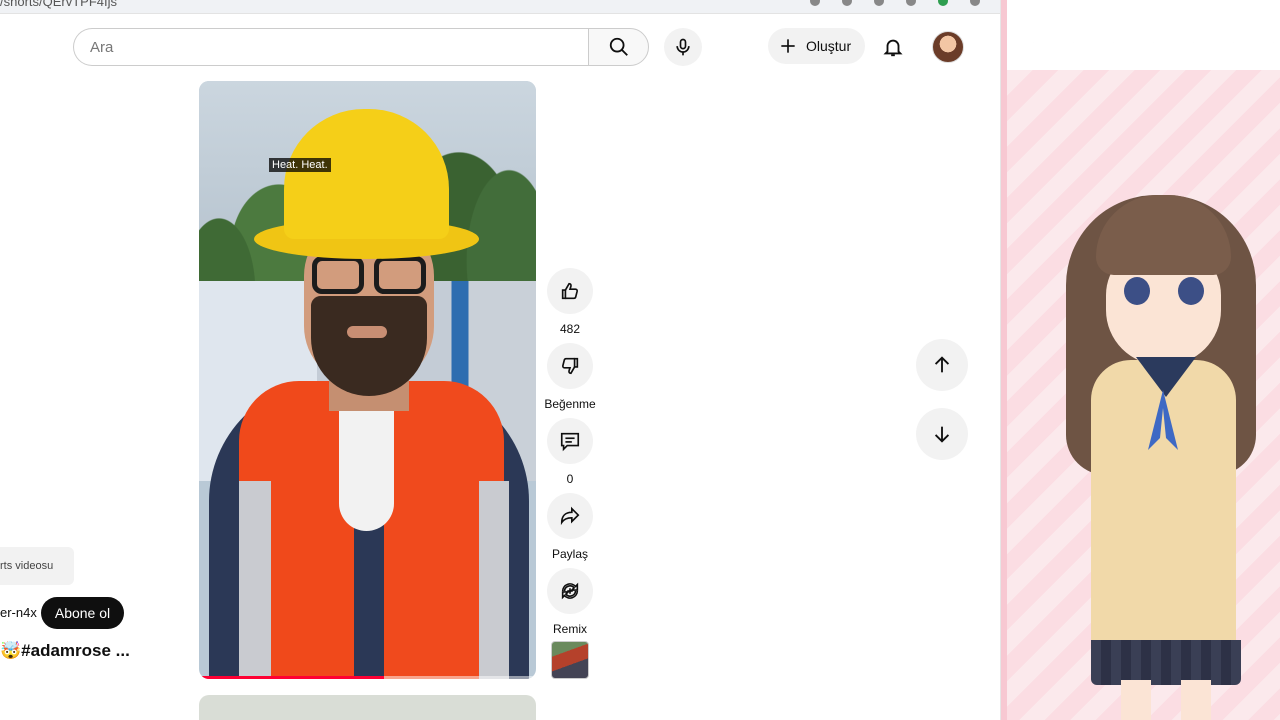  I want to click on arrow-up-icon, so click(942, 364).